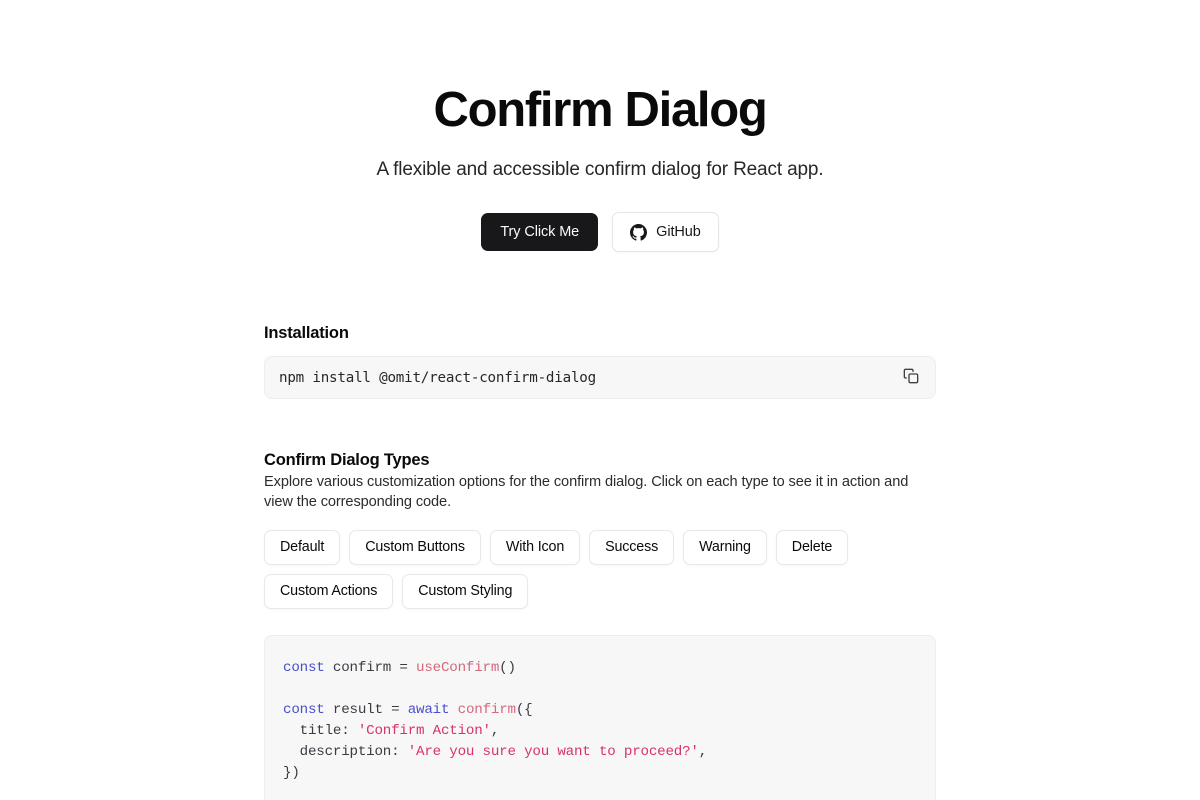 The width and height of the screenshot is (1200, 800). Describe the element at coordinates (600, 377) in the screenshot. I see `install-command-box: npm install @omit/react-confirm-dialog` at that location.